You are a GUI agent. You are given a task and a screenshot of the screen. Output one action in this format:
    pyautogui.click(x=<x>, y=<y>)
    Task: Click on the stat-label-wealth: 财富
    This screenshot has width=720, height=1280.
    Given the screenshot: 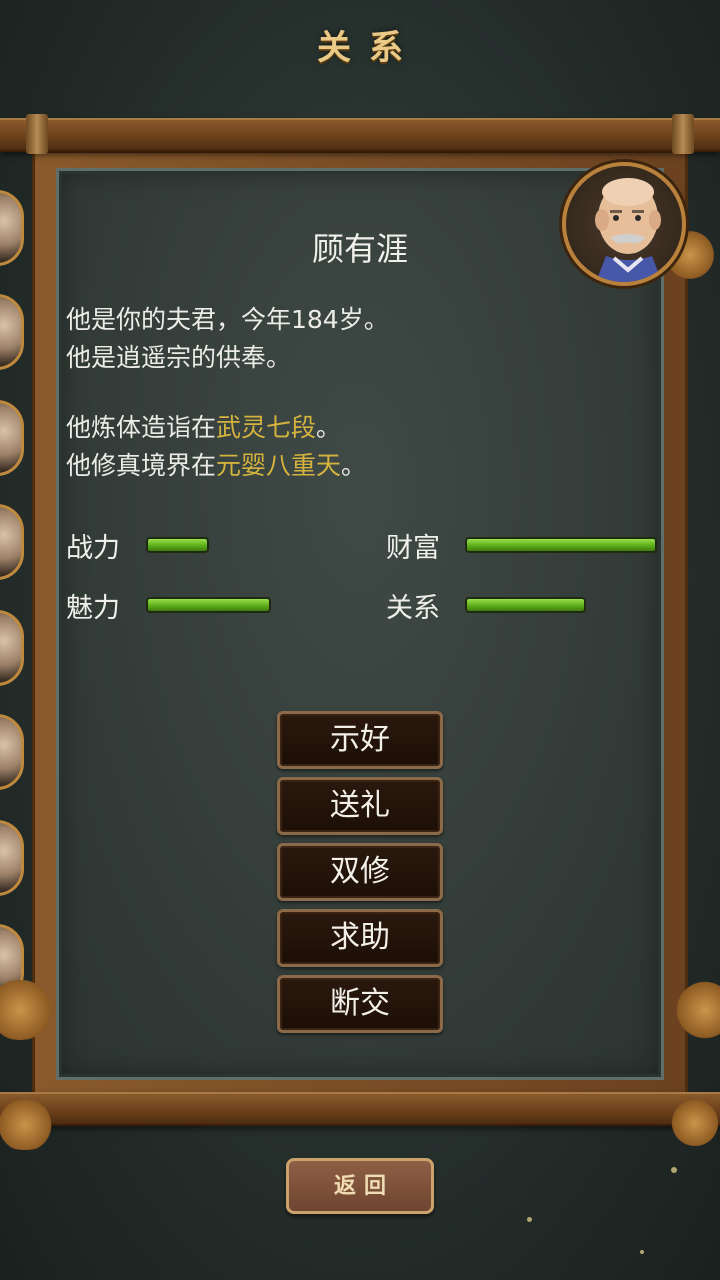 What is the action you would take?
    pyautogui.click(x=413, y=548)
    